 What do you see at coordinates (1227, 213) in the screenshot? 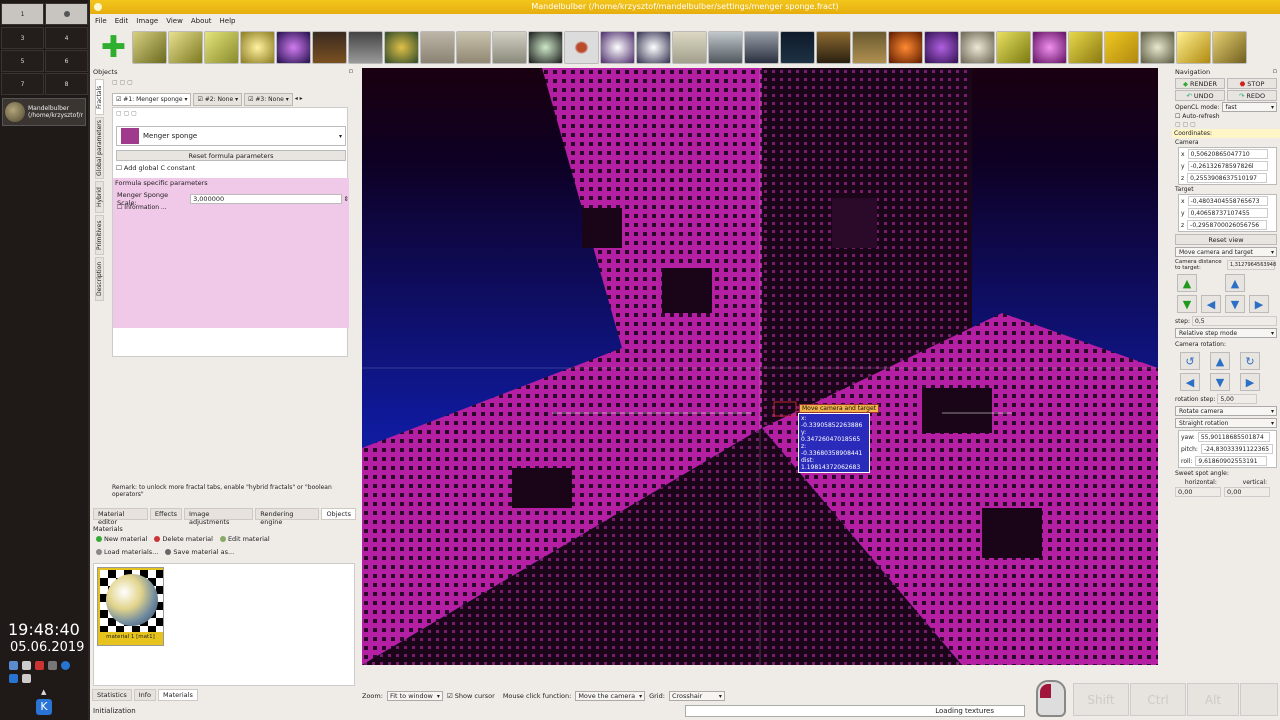
I see `target-y-input: 0,40658737107455` at bounding box center [1227, 213].